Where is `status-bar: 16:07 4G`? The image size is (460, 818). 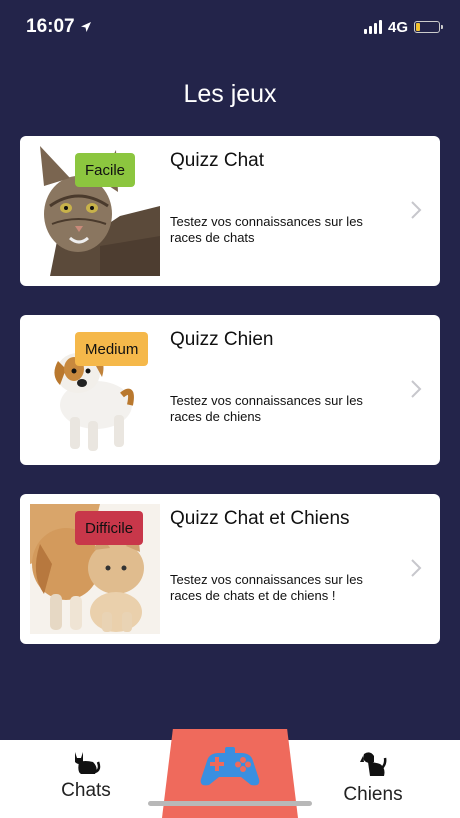 status-bar: 16:07 4G is located at coordinates (230, 27).